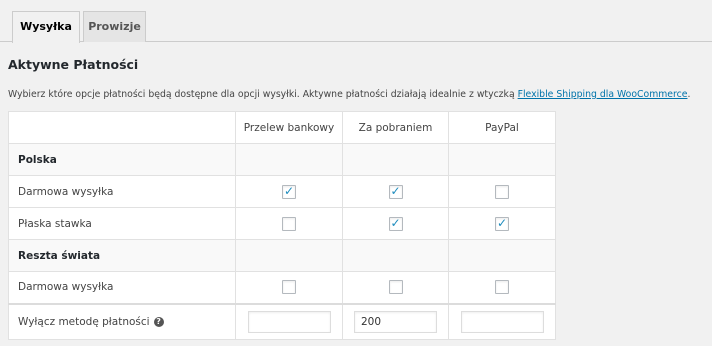 This screenshot has height=346, width=712. Describe the element at coordinates (502, 127) in the screenshot. I see `header-paypal: PayPal` at that location.